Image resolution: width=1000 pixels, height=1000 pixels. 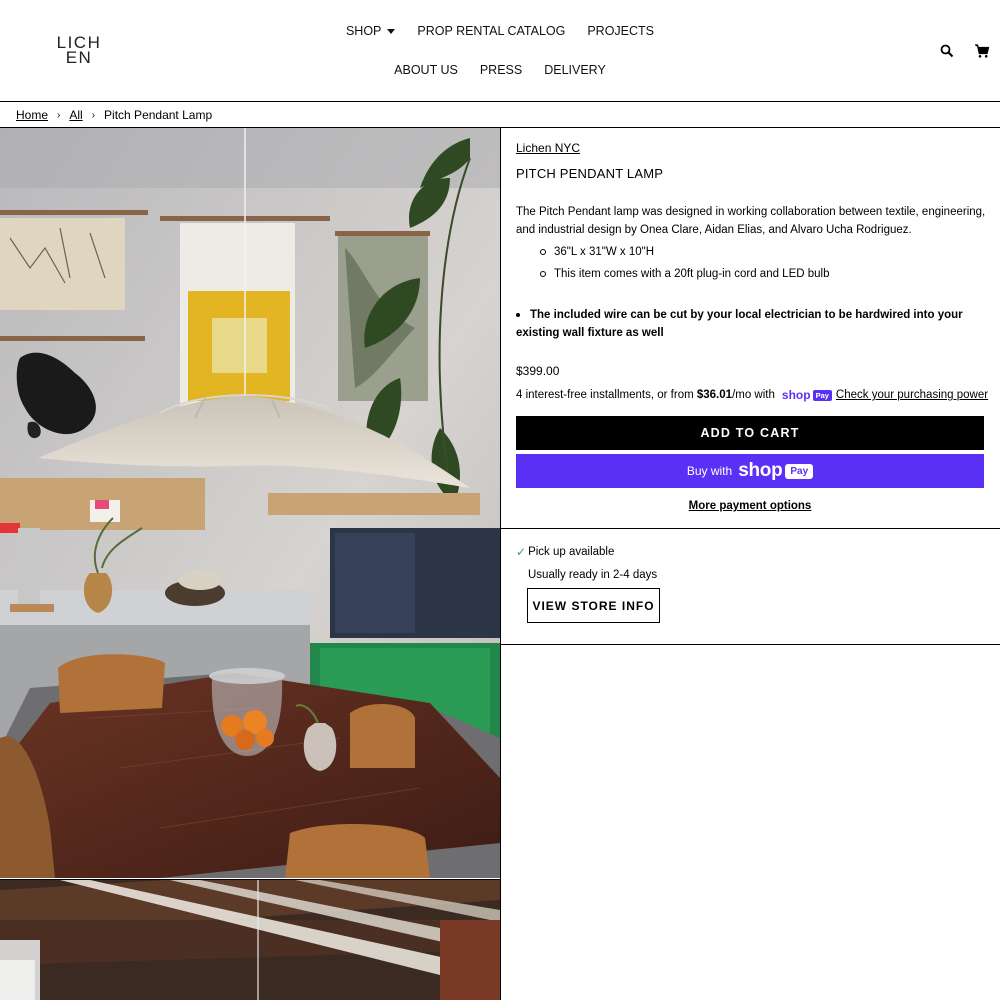 I want to click on view-store-info-button: VIEW STORE INFO, so click(x=593, y=605).